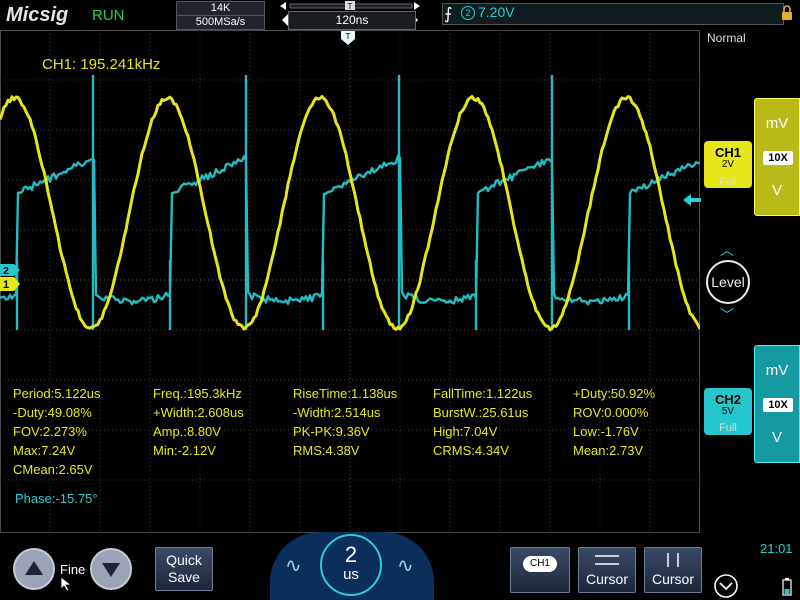  Describe the element at coordinates (787, 587) in the screenshot. I see `battery-icon` at that location.